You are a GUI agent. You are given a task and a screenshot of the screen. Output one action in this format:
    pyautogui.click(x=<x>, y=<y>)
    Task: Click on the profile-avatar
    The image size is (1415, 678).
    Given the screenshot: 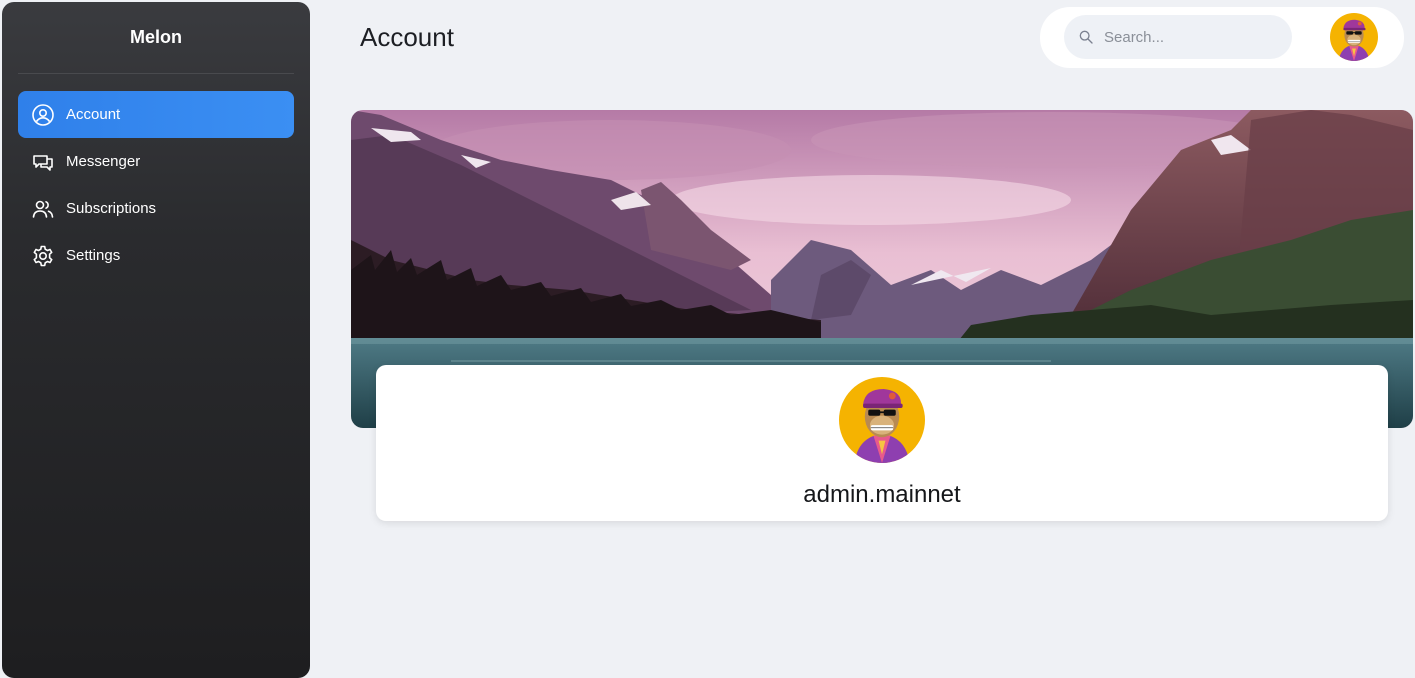 What is the action you would take?
    pyautogui.click(x=882, y=420)
    